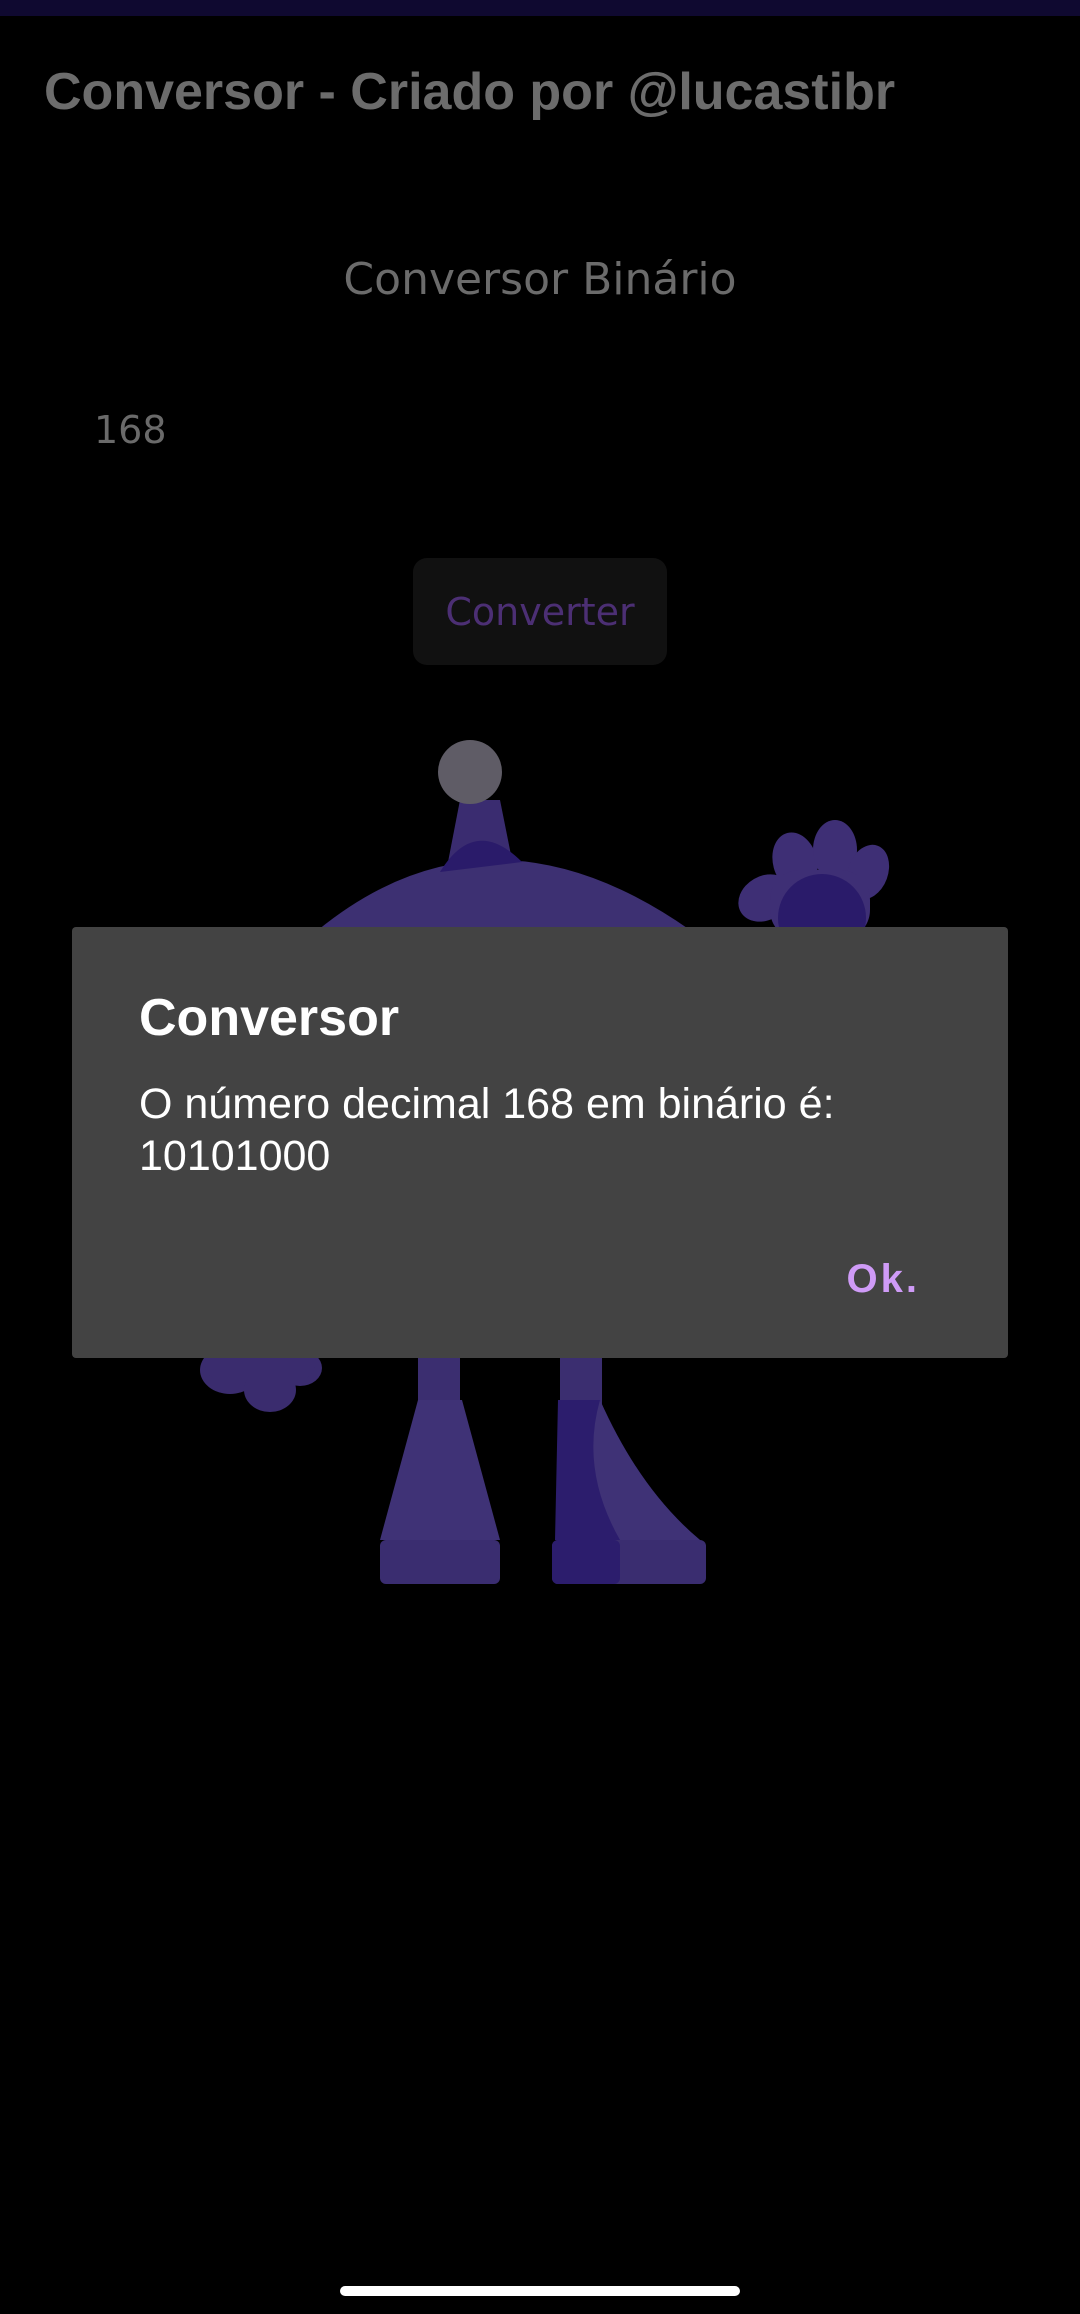 This screenshot has width=1080, height=2314. Describe the element at coordinates (883, 1279) in the screenshot. I see `ok-button: Ok.` at that location.